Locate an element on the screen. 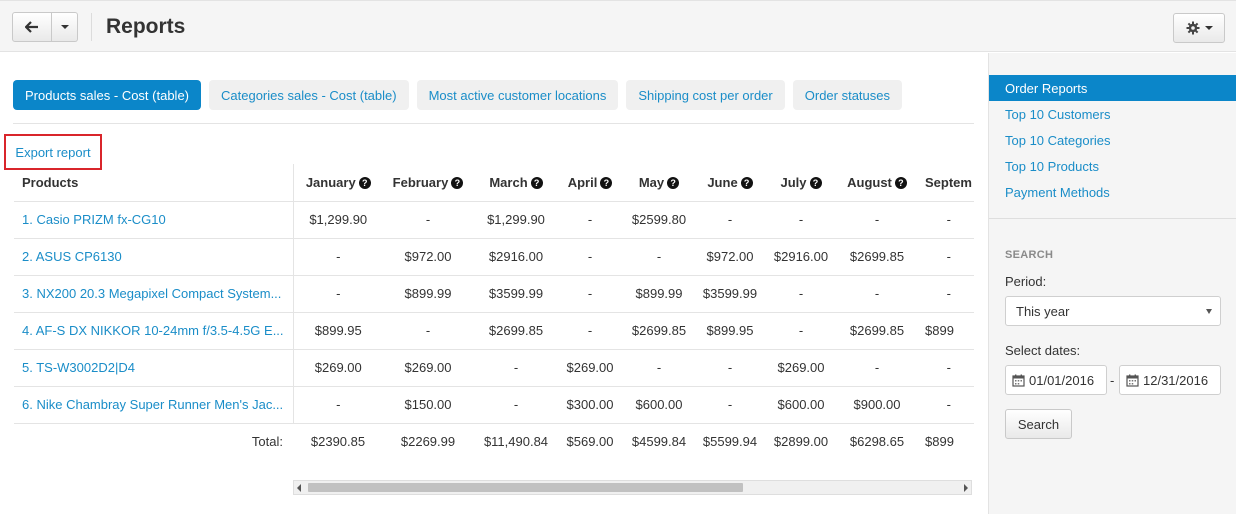 This screenshot has height=514, width=1236. total-cell: $4599.84 is located at coordinates (659, 441).